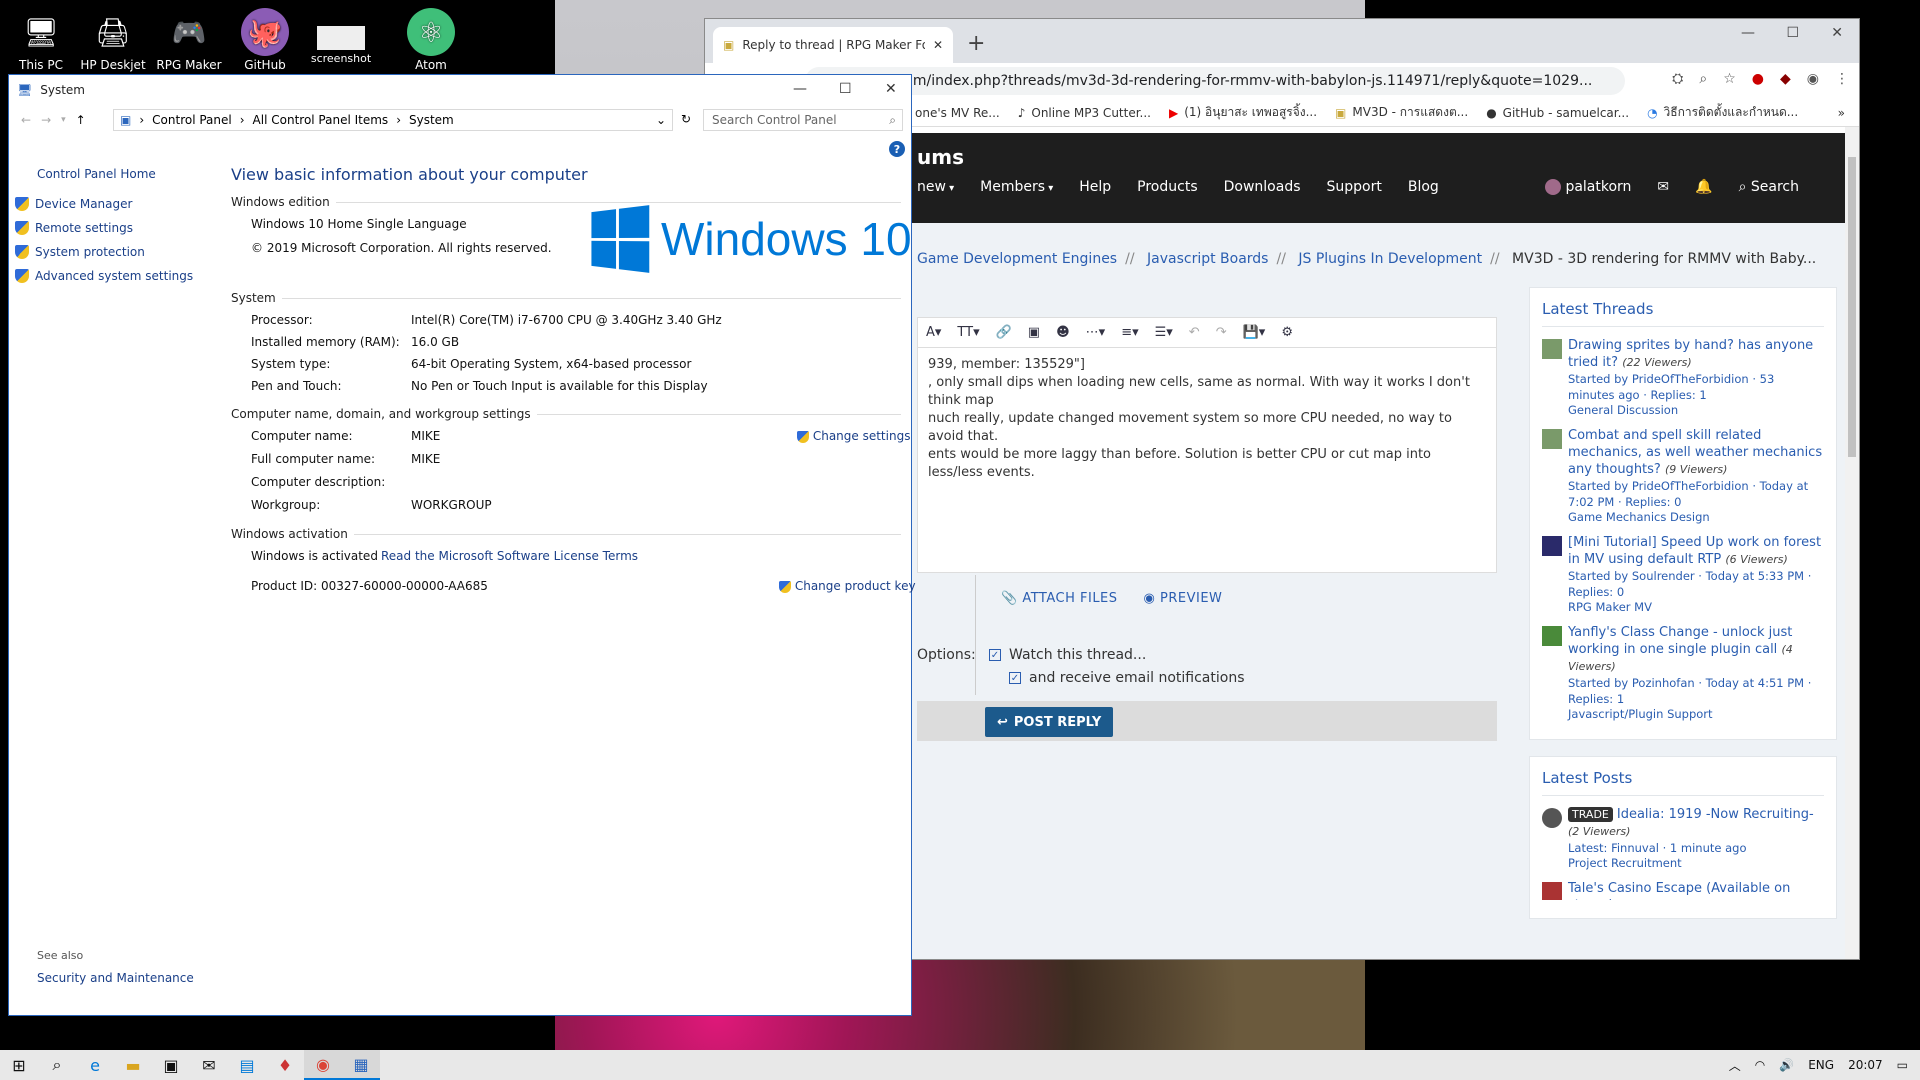  Describe the element at coordinates (1423, 187) in the screenshot. I see `nav-blog: Blog` at that location.